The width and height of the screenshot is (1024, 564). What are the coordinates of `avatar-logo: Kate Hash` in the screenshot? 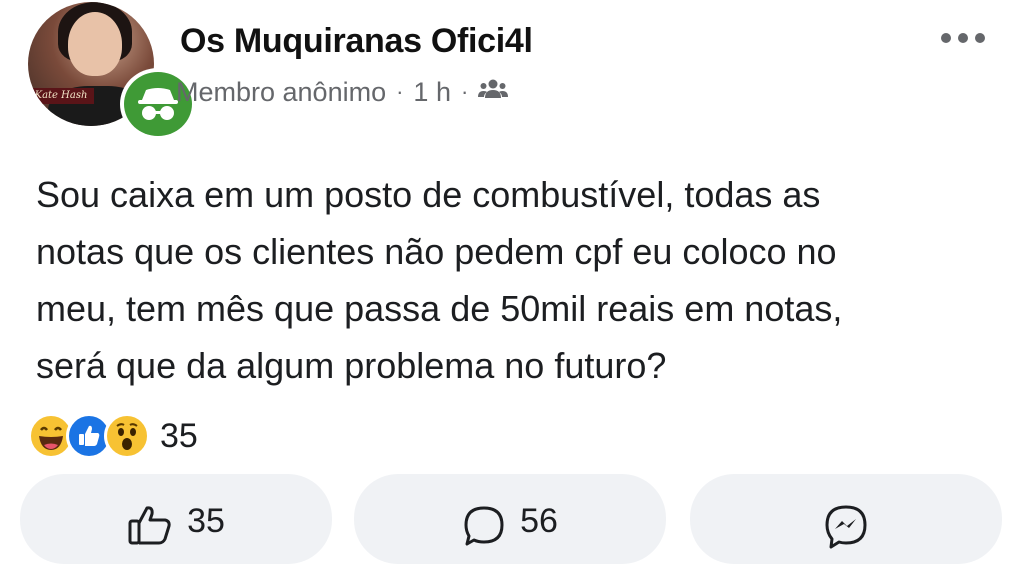 It's located at (61, 96).